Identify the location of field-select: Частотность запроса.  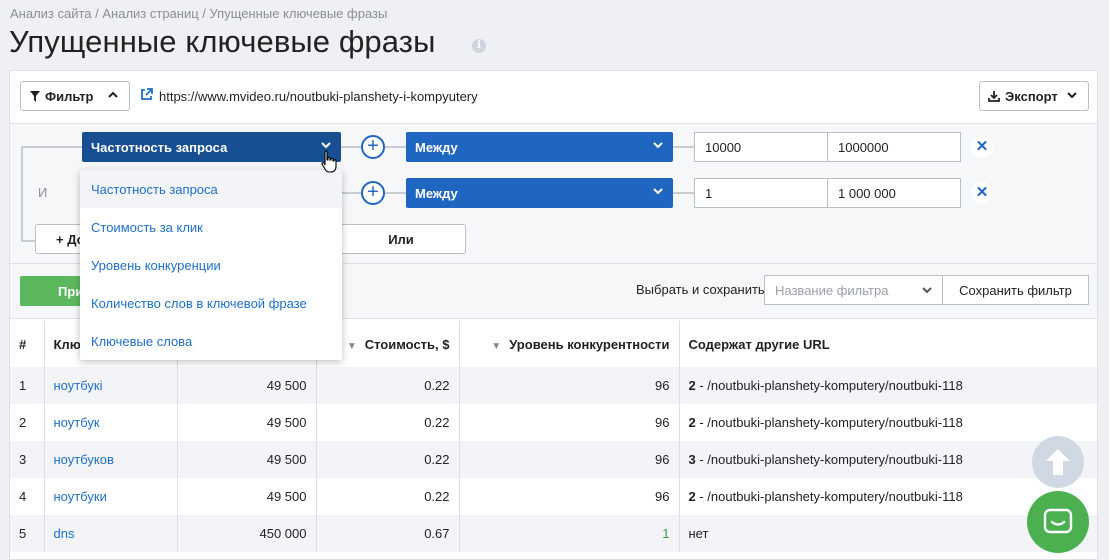
(211, 147).